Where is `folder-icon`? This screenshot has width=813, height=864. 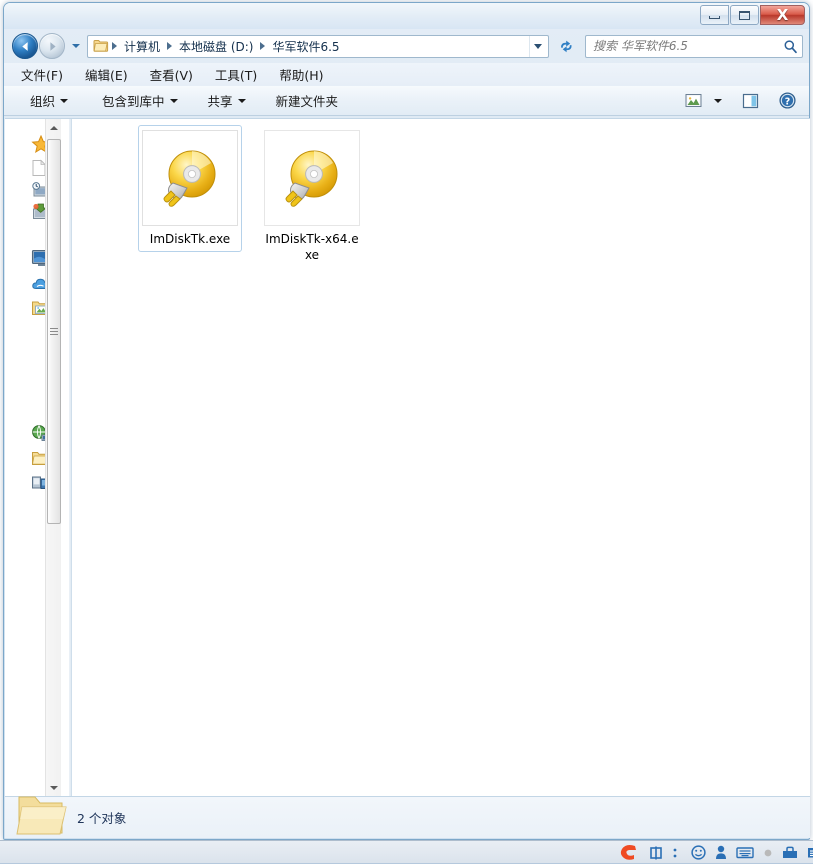
folder-icon is located at coordinates (101, 46).